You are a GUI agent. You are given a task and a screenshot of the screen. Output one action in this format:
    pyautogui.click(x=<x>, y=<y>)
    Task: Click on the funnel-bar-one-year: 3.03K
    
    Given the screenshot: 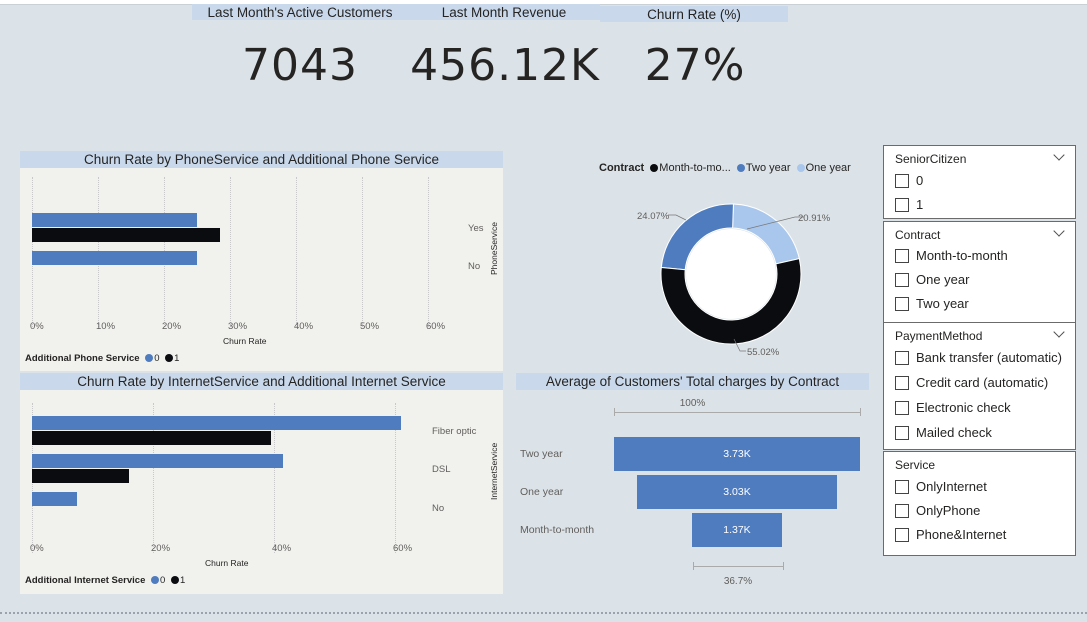 What is the action you would take?
    pyautogui.click(x=737, y=492)
    